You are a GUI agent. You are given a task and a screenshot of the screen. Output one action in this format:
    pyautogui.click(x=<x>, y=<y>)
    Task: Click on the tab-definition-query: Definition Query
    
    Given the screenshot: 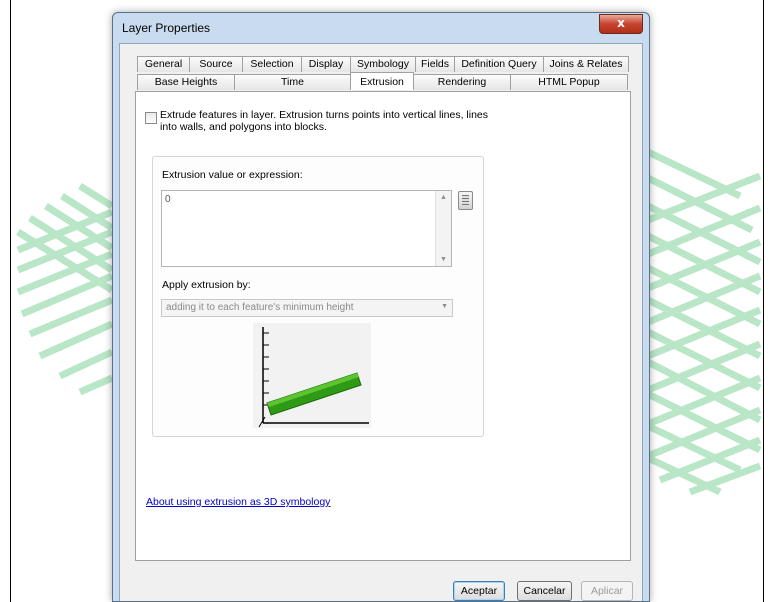 What is the action you would take?
    pyautogui.click(x=499, y=64)
    